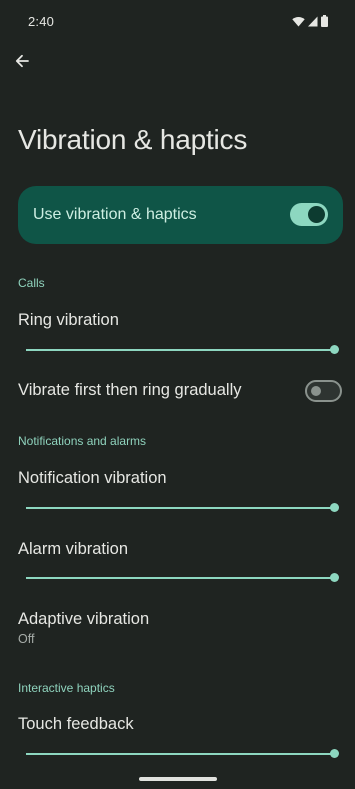 This screenshot has width=355, height=789. I want to click on home-gesture-bar, so click(178, 779).